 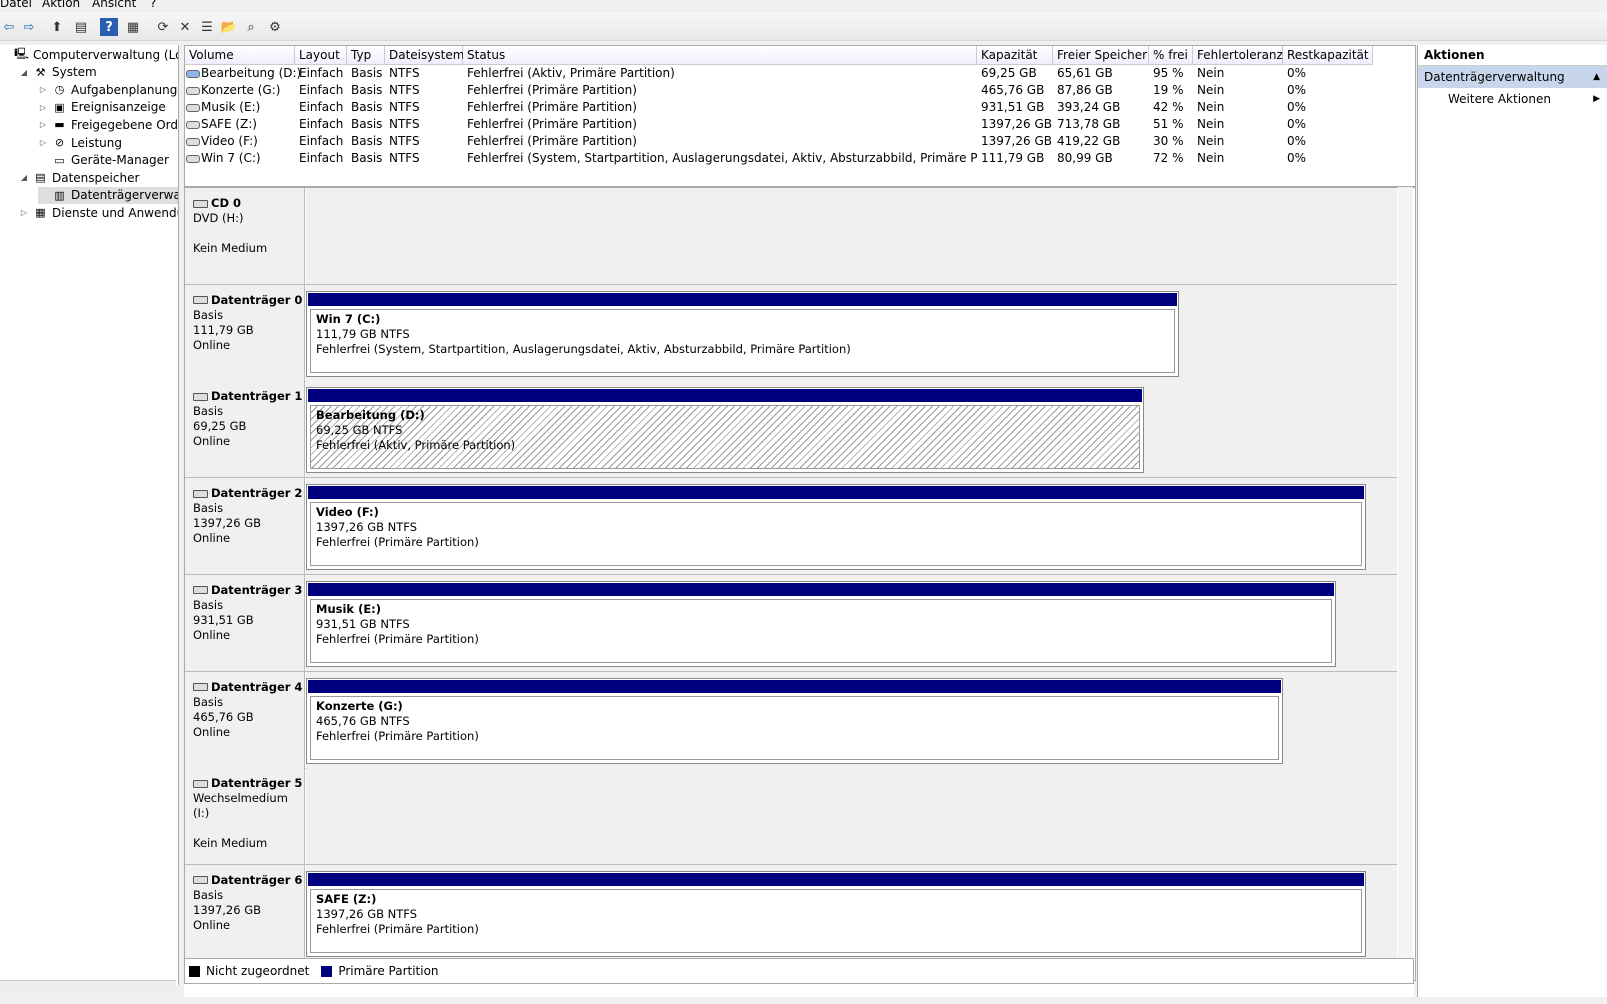 What do you see at coordinates (791, 236) in the screenshot?
I see `disk-row: CD 0 DVD (H:) Kein Medium` at bounding box center [791, 236].